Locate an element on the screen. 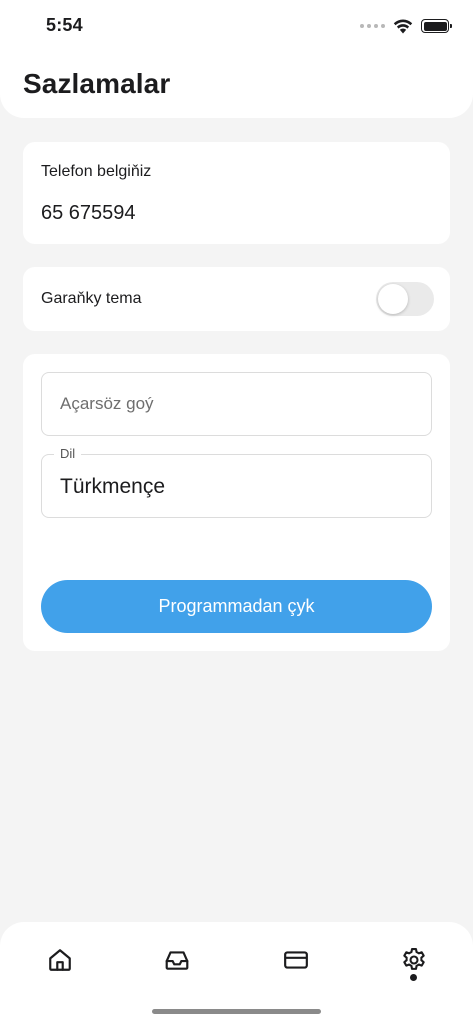 The image size is (473, 1024). tab-inbox is located at coordinates (177, 960).